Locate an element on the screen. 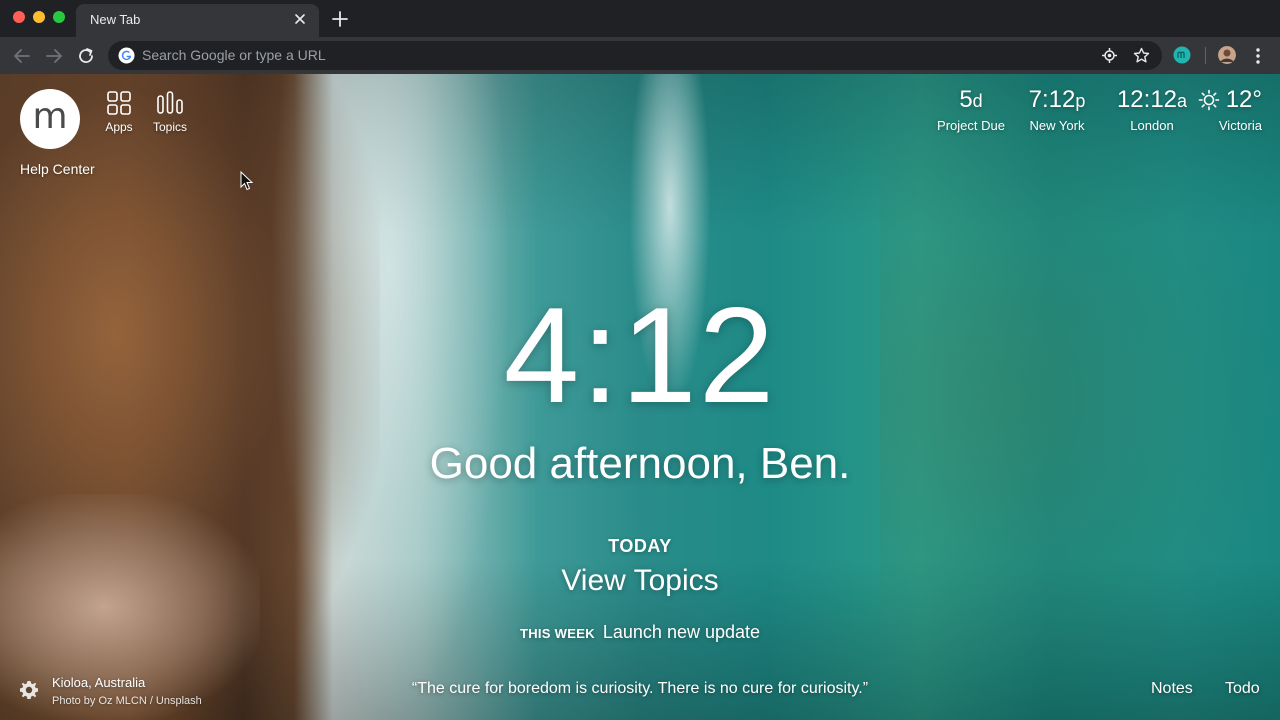  reload-icon is located at coordinates (86, 56).